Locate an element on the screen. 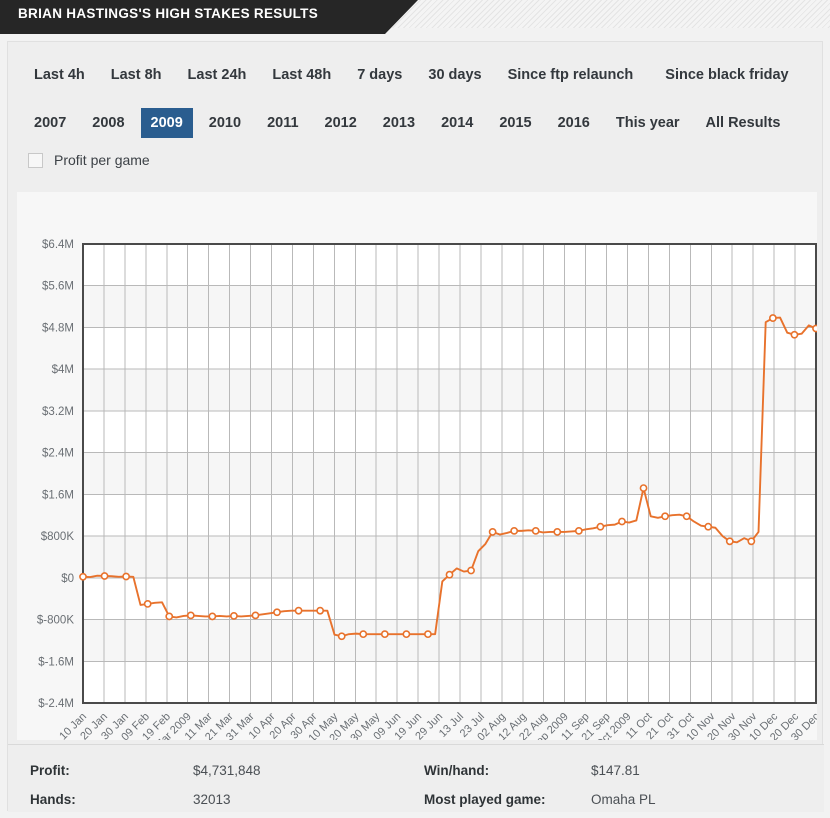 This screenshot has width=830, height=818. y-axis-tick-label: $4M is located at coordinates (63, 370).